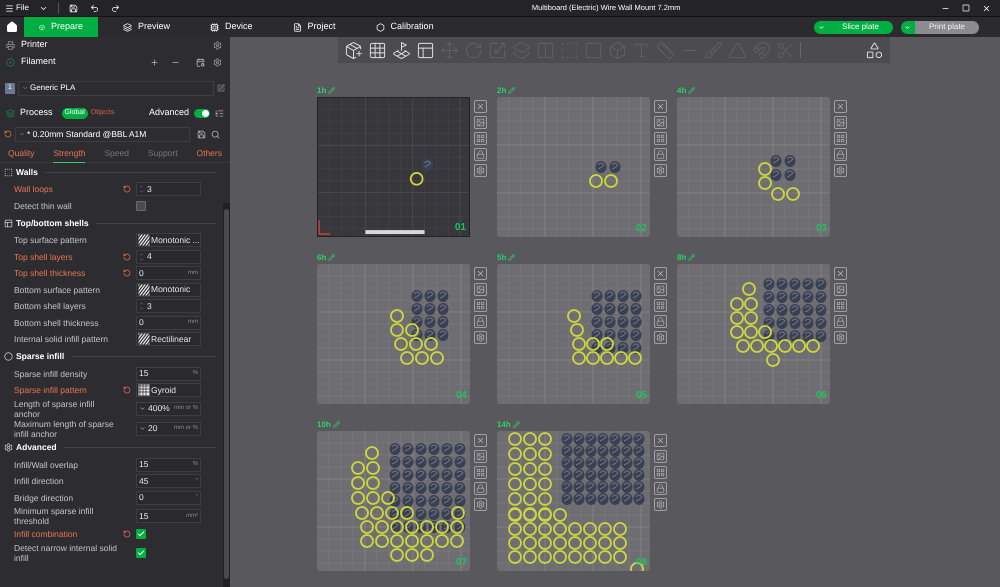  Describe the element at coordinates (168, 257) in the screenshot. I see `number-field: 4` at that location.